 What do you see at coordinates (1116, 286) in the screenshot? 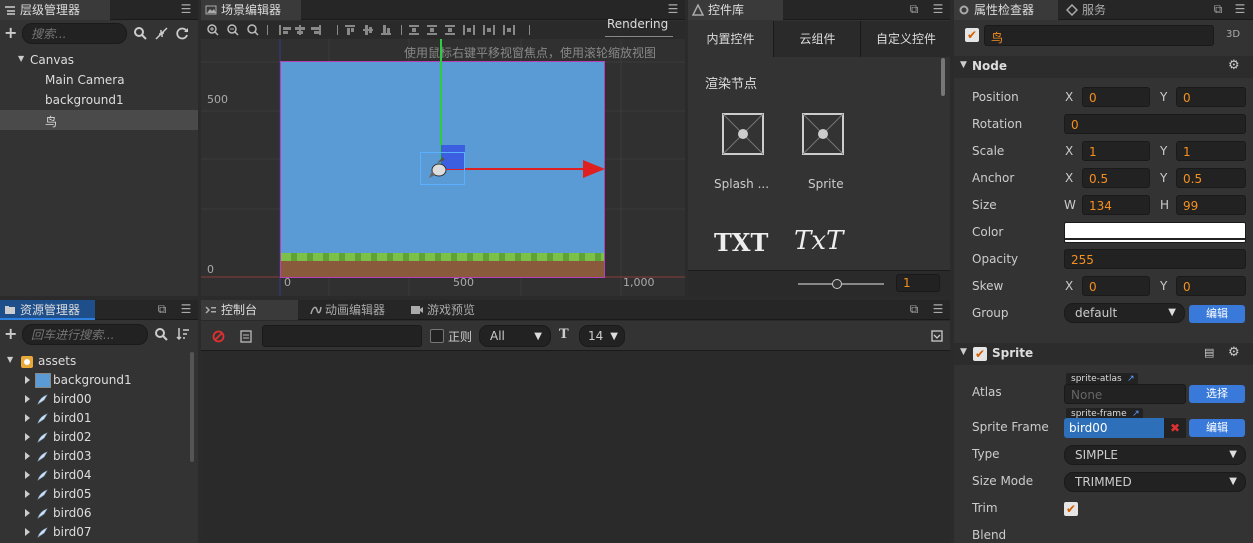
I see `skew-x-input: 0` at bounding box center [1116, 286].